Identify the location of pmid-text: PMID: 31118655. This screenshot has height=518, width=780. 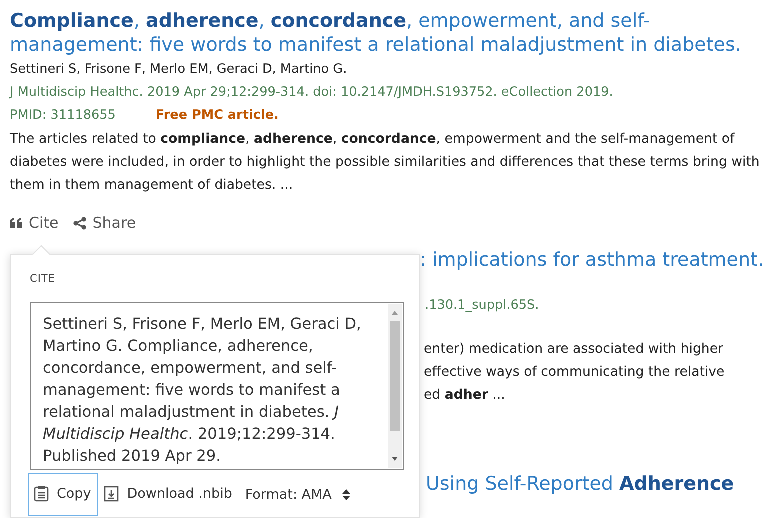
(63, 116).